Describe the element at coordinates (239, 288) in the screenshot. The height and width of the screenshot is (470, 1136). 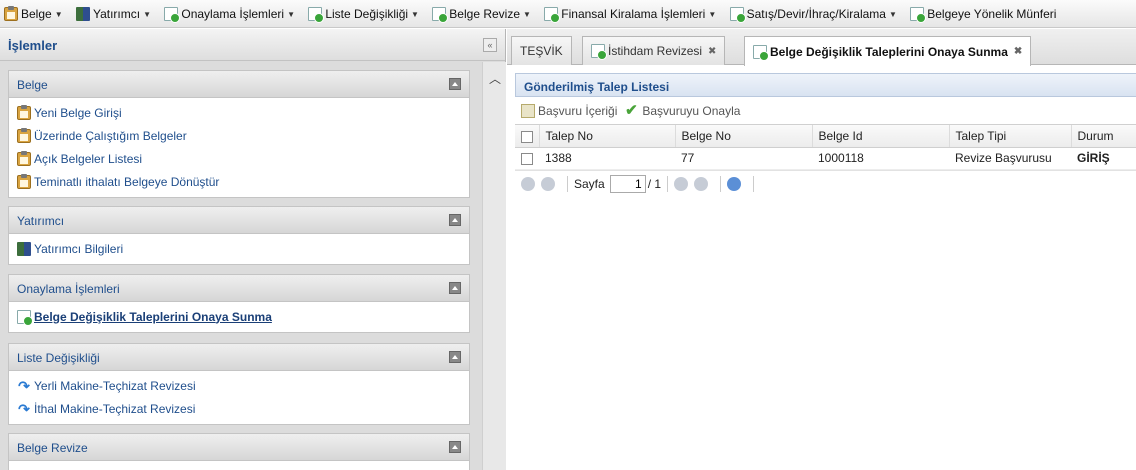
I see `section-header: Onaylama İşlemleri` at that location.